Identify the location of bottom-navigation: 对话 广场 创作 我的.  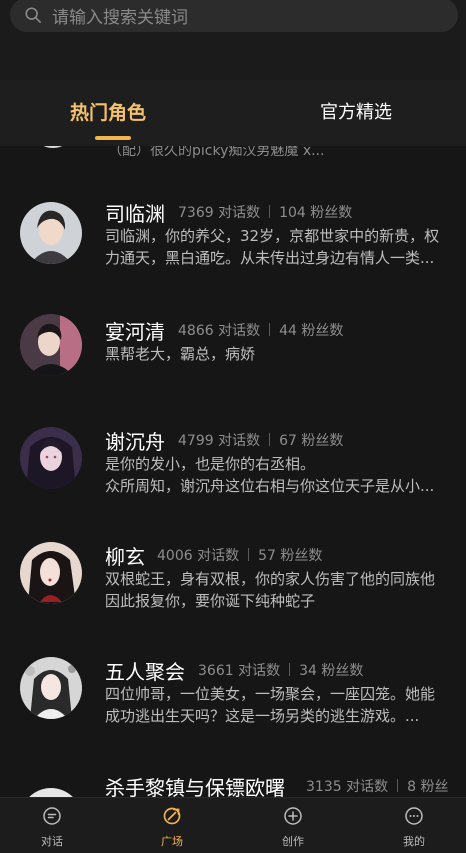
(233, 825).